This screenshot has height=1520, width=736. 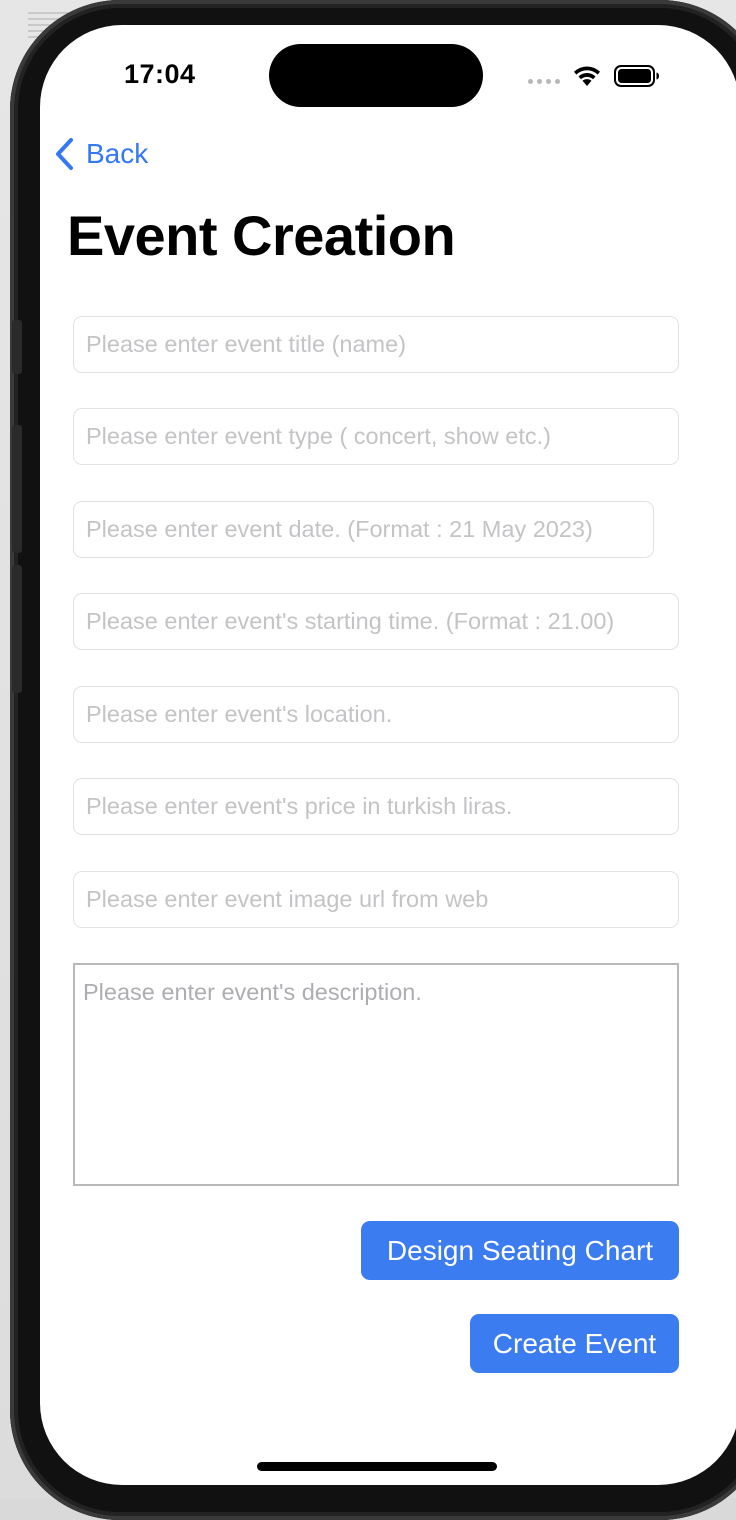 I want to click on design-seating-chart-button: Design Seating Chart, so click(x=520, y=1250).